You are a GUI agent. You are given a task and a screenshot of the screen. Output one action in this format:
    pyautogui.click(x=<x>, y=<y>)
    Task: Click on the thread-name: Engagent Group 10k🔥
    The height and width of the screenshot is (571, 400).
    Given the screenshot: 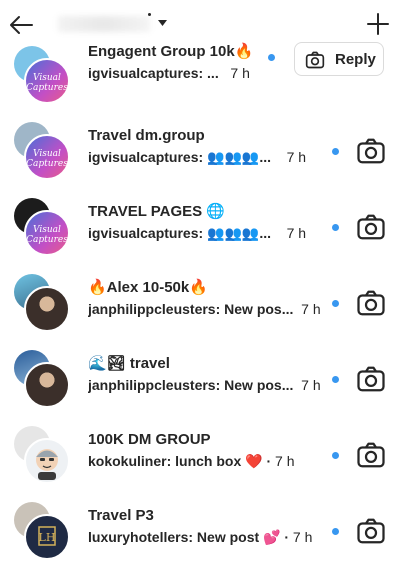 What is the action you would take?
    pyautogui.click(x=171, y=51)
    